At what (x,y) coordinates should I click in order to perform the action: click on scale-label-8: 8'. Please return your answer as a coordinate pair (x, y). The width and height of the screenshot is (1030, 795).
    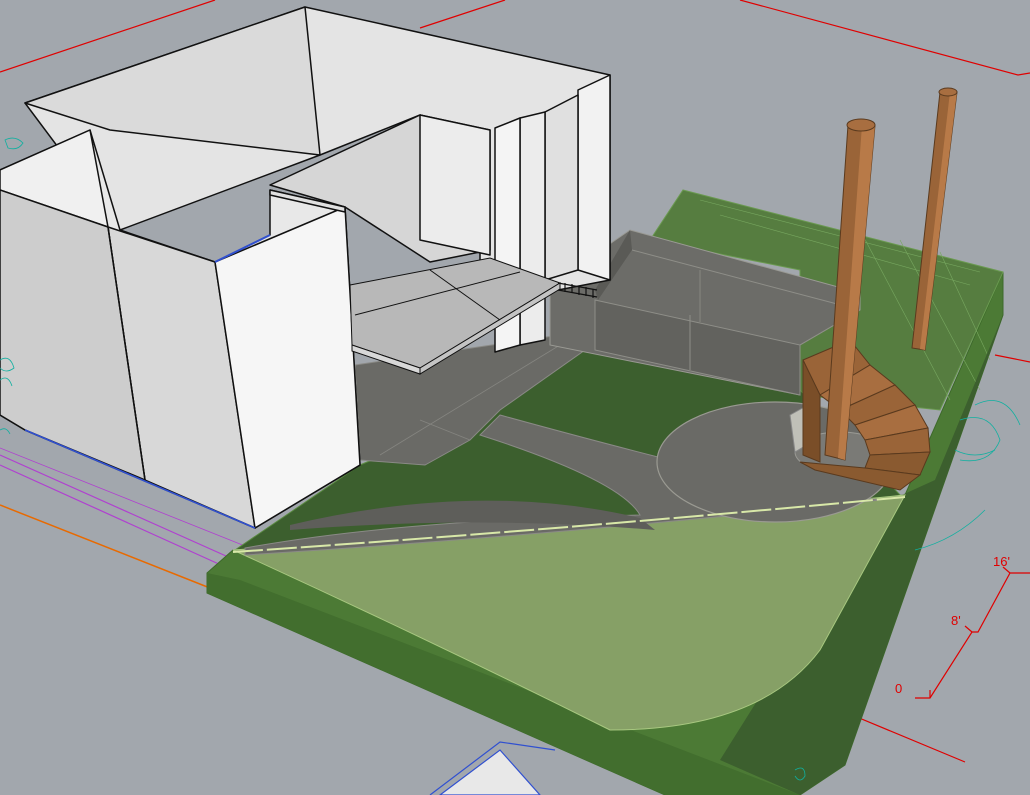
    Looking at the image, I should click on (956, 620).